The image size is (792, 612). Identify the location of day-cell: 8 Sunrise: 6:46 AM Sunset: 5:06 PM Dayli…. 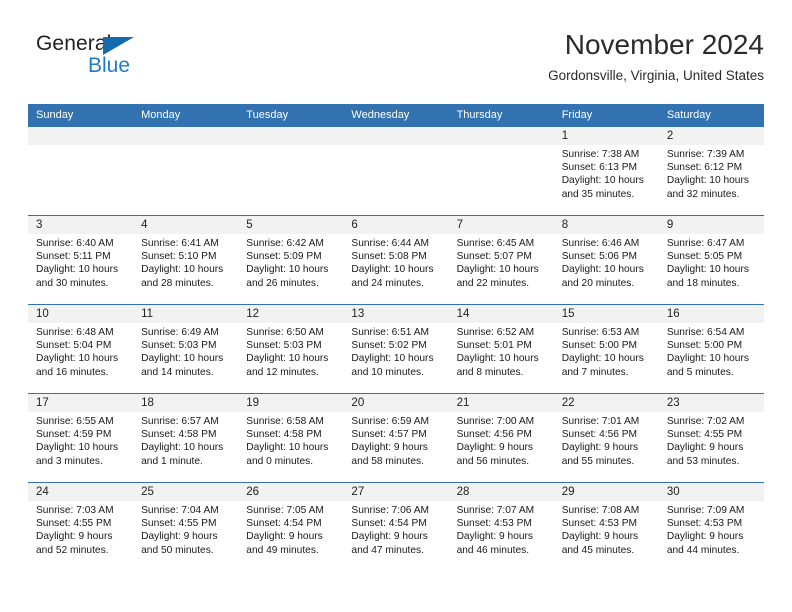
(606, 260).